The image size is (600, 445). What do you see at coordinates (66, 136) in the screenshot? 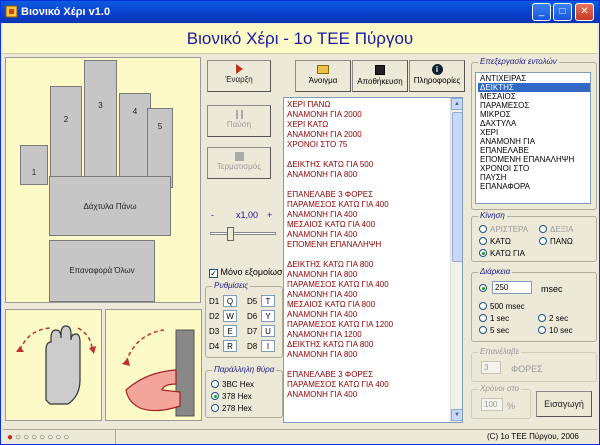
I see `finger-2: 2` at bounding box center [66, 136].